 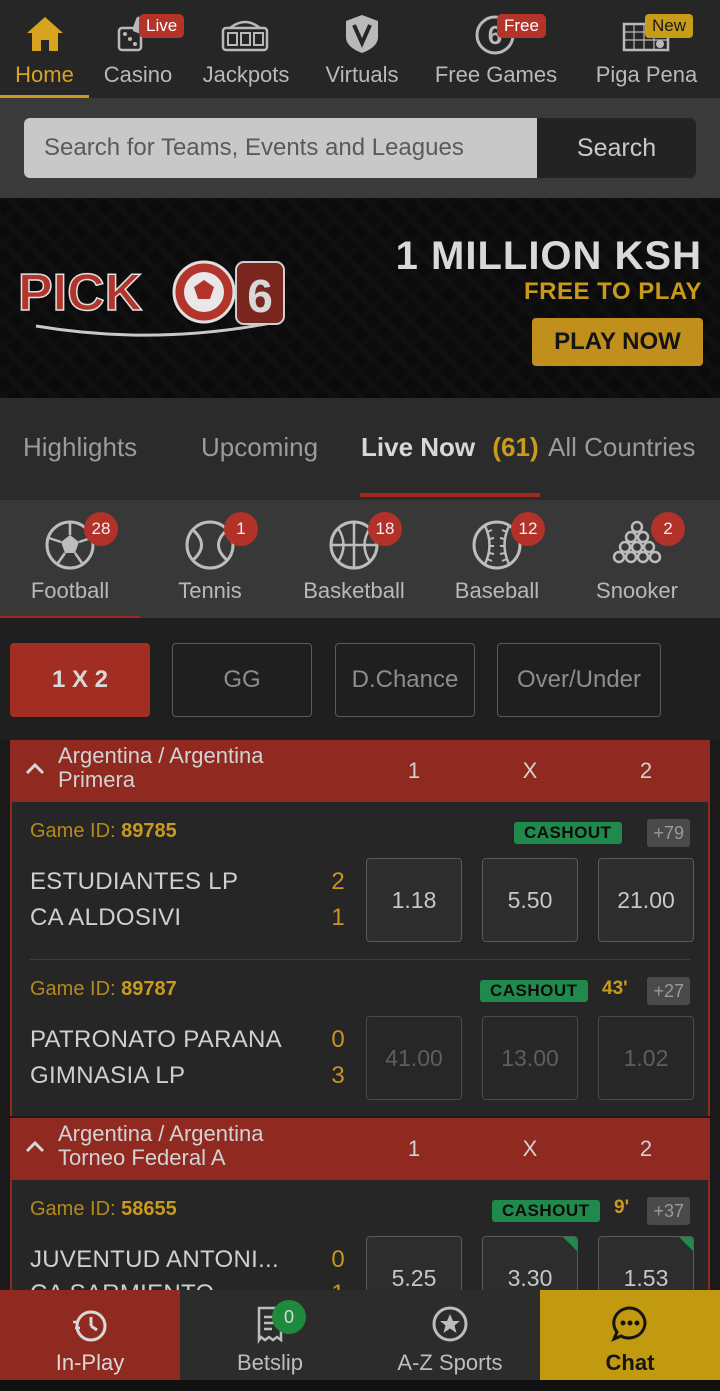 I want to click on odd-draw-button: 13.00, so click(x=530, y=1058).